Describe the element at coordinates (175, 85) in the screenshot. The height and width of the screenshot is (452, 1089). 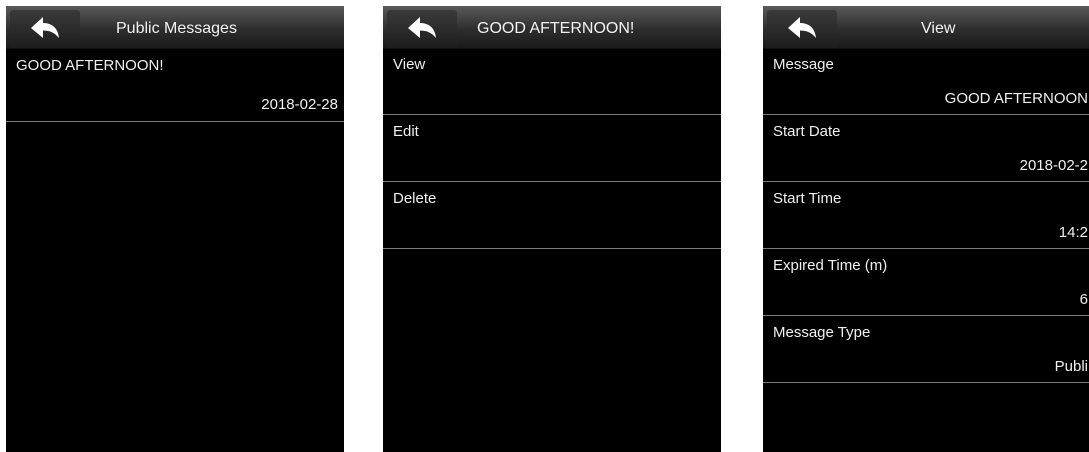
I see `message-list-item: GOOD AFTERNOON! 2018-02-28` at that location.